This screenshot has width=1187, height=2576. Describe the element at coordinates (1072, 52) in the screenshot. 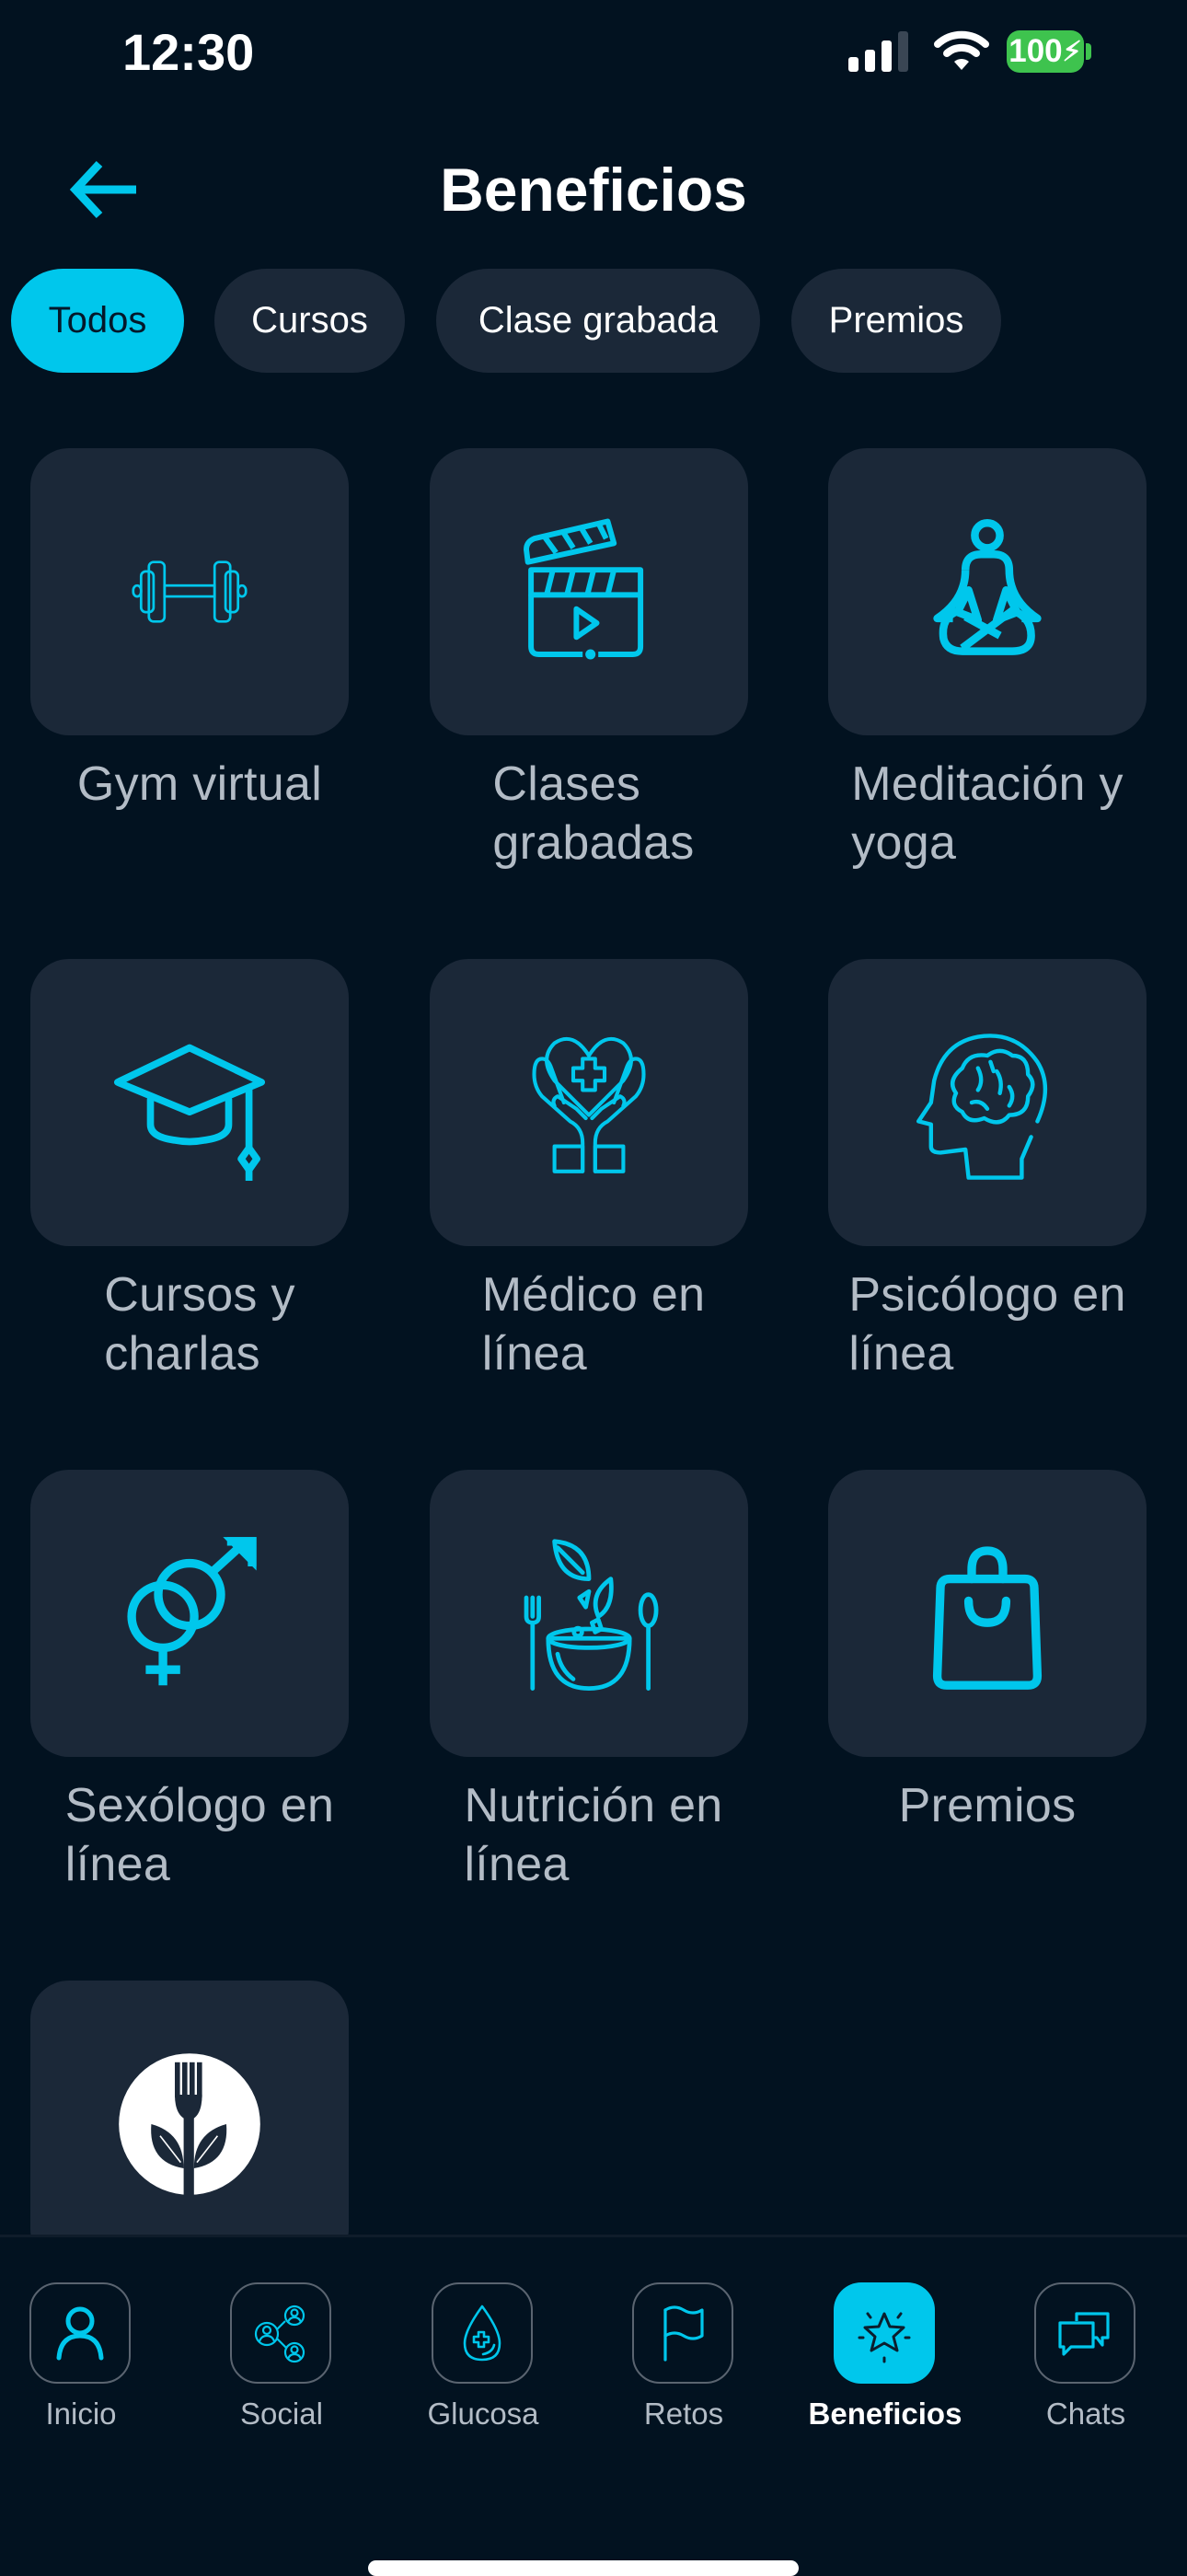

I see `charging-bolt-icon: ⚡︎` at that location.